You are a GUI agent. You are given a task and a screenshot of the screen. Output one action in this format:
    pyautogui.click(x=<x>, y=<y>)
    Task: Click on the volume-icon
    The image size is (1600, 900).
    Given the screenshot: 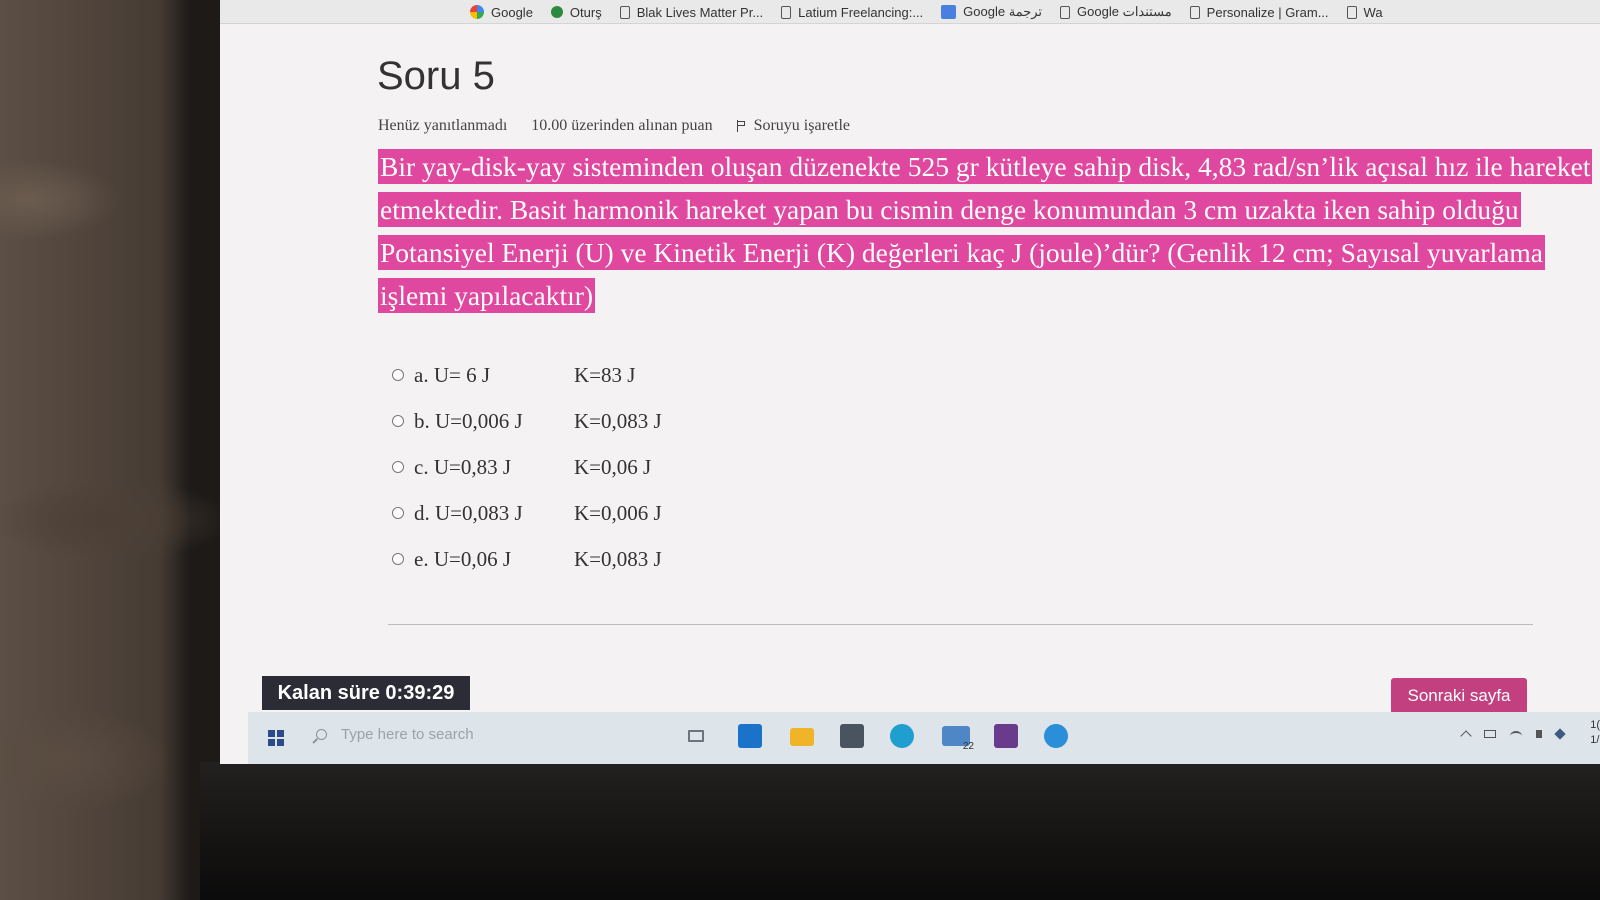 What is the action you would take?
    pyautogui.click(x=1539, y=734)
    